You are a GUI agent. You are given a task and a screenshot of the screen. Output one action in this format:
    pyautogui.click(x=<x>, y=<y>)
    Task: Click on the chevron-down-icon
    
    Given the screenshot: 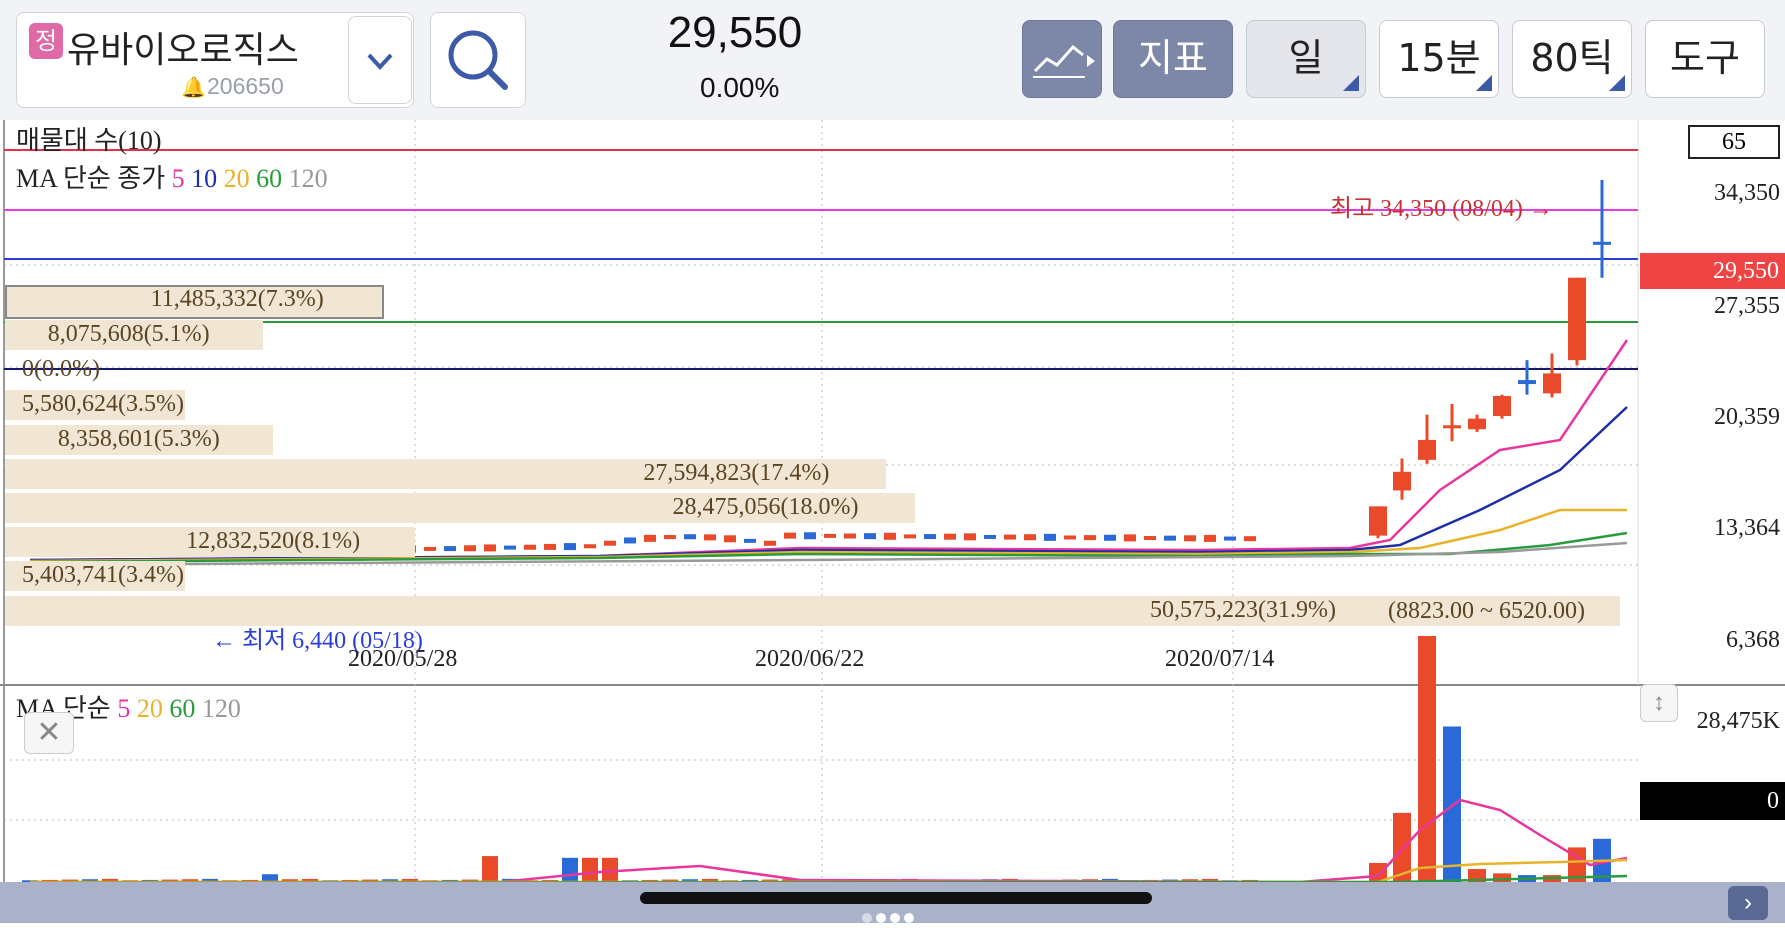 What is the action you would take?
    pyautogui.click(x=380, y=61)
    